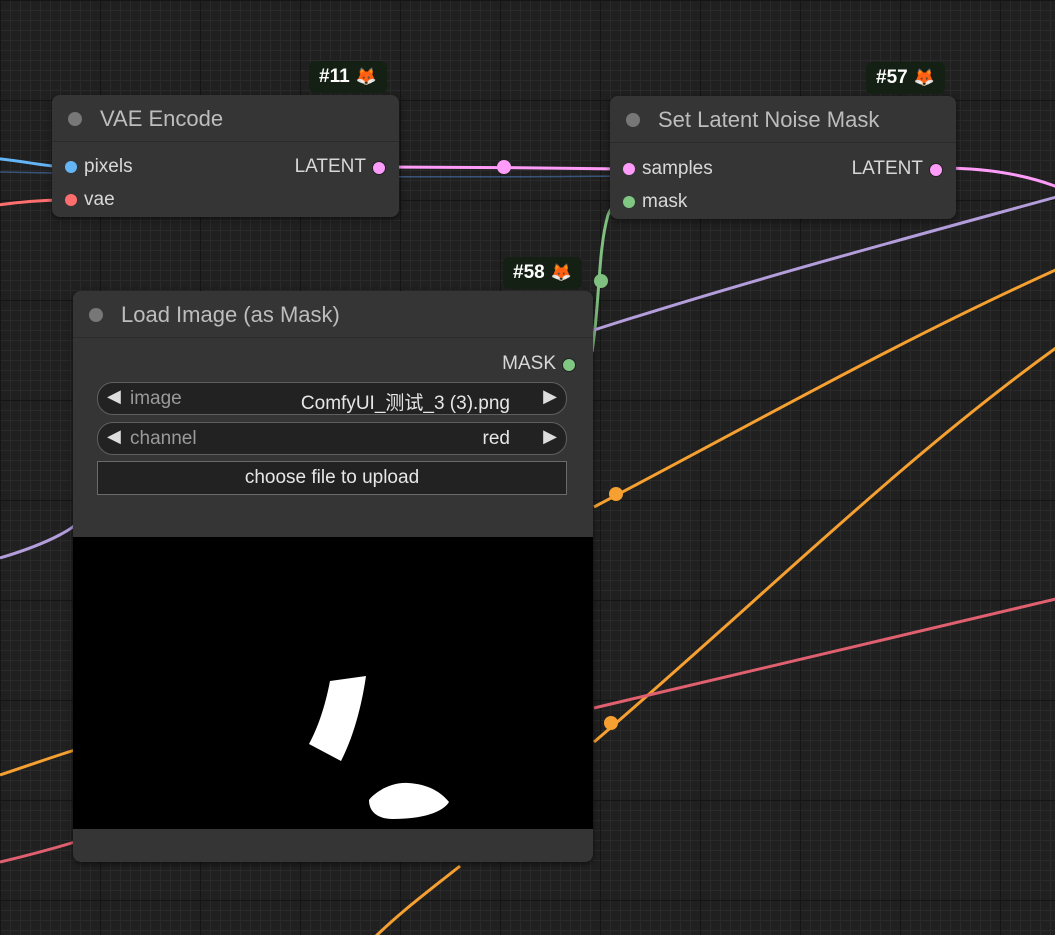 The height and width of the screenshot is (935, 1055). Describe the element at coordinates (529, 272) in the screenshot. I see `badge-id-text: #58` at that location.